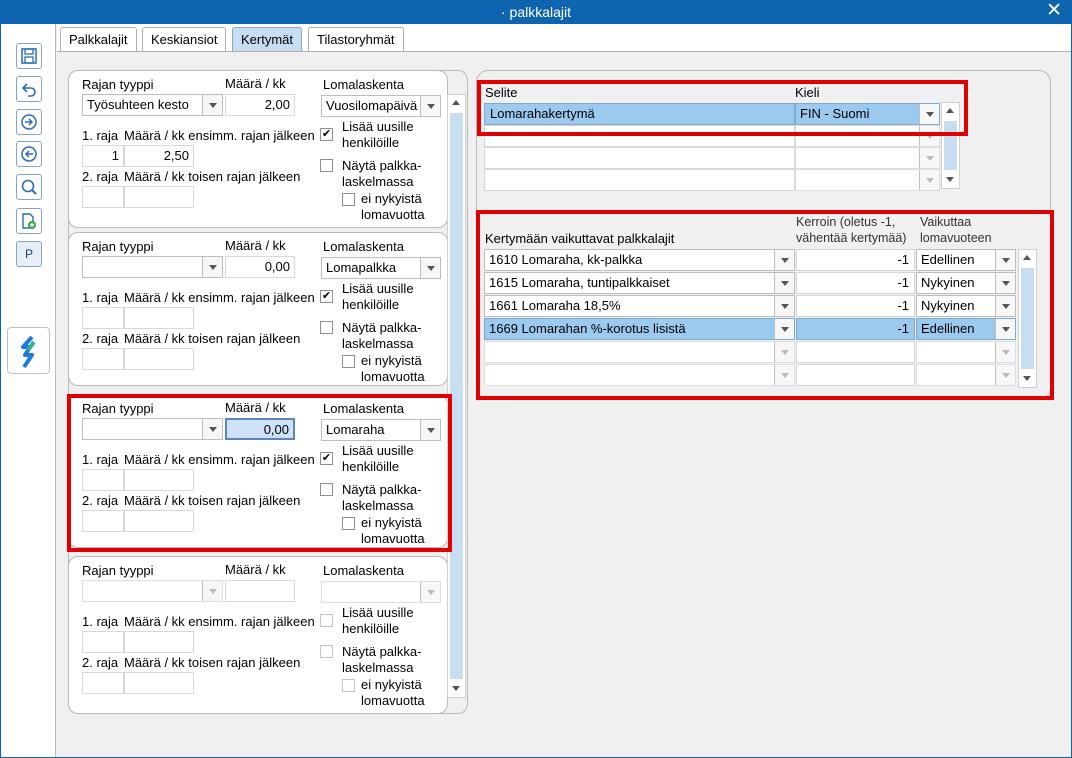 This screenshot has height=758, width=1072. Describe the element at coordinates (28, 350) in the screenshot. I see `app-logo-icon` at that location.